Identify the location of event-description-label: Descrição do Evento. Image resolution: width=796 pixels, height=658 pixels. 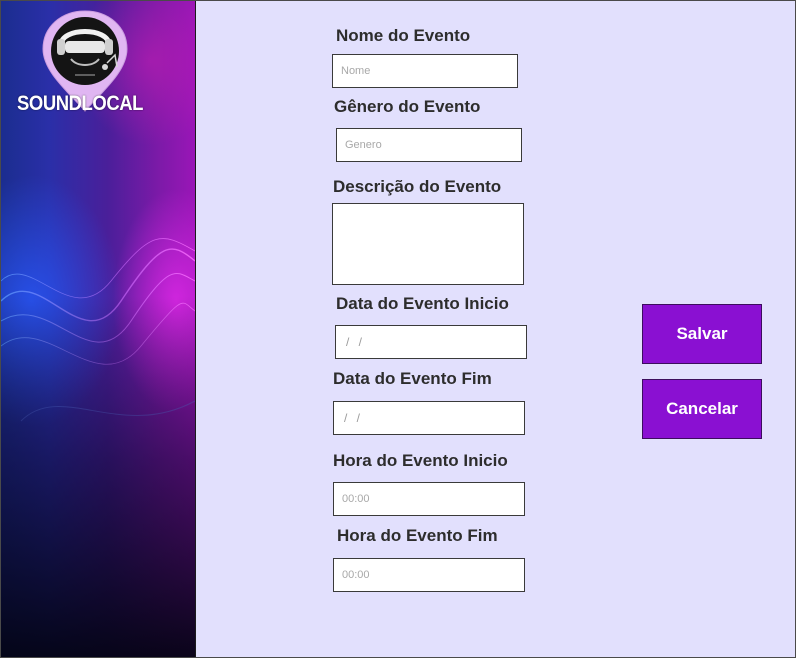
(417, 186).